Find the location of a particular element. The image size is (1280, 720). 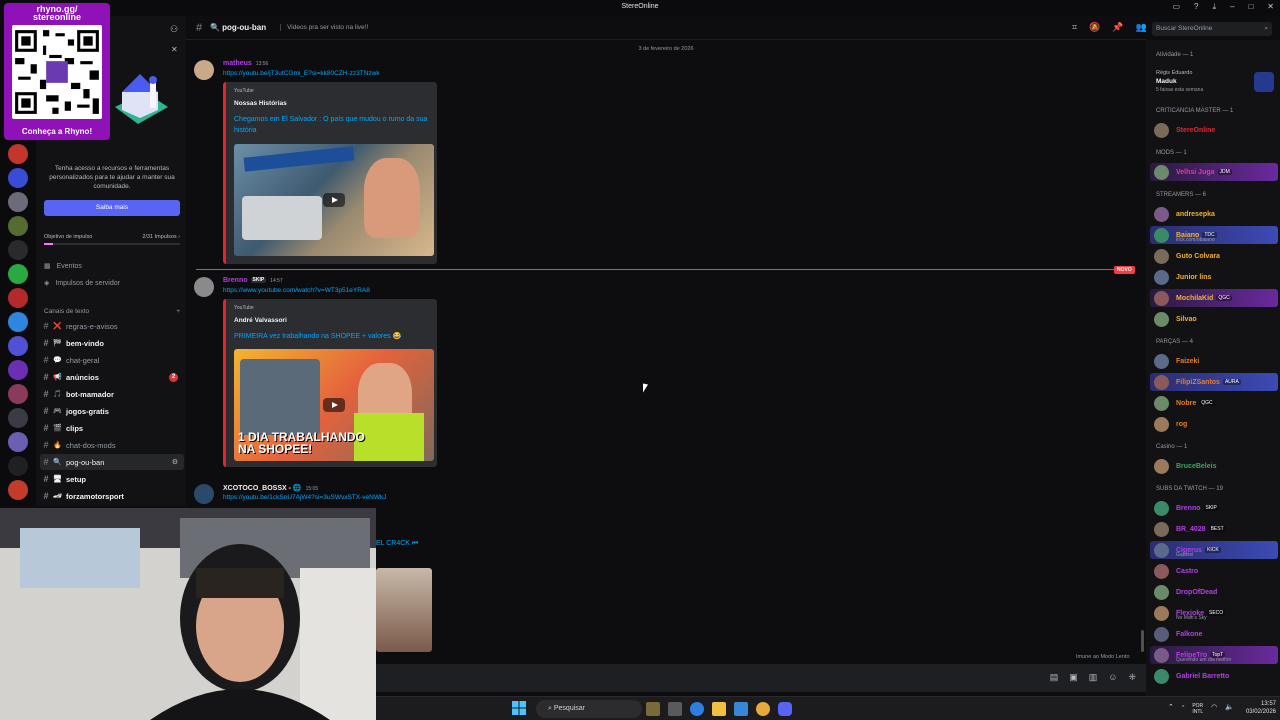

language-indicator: POR INTL is located at coordinates (1197, 709).